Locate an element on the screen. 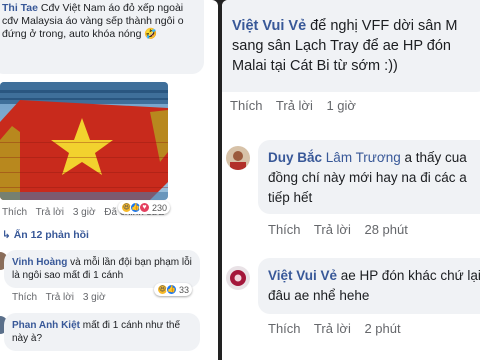  reply-actions: Thích Trả lời 3 giờ is located at coordinates (62, 297).